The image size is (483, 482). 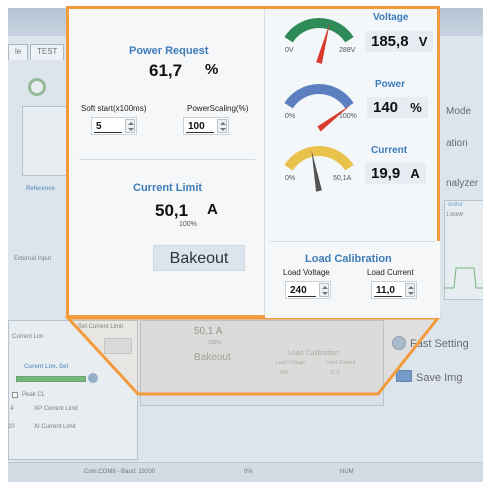 I want to click on load-calibration-title: Load Calibration, so click(x=348, y=259).